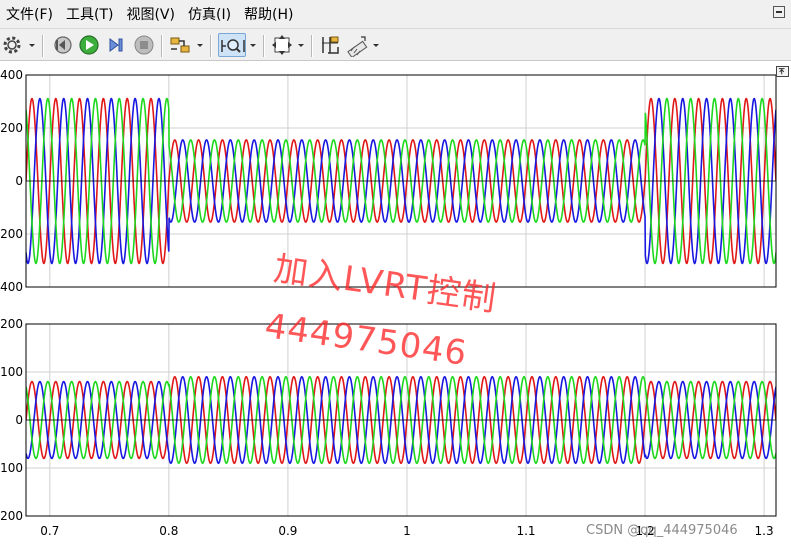 This screenshot has width=791, height=550. What do you see at coordinates (253, 45) in the screenshot?
I see `zoom-dropdown-icon` at bounding box center [253, 45].